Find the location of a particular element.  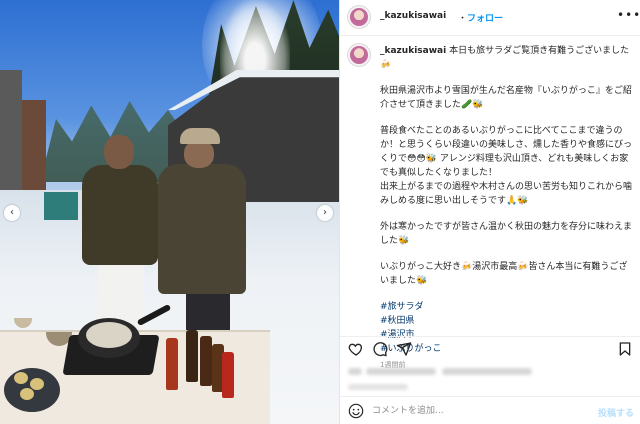

carousel-next-button: › is located at coordinates (325, 213).